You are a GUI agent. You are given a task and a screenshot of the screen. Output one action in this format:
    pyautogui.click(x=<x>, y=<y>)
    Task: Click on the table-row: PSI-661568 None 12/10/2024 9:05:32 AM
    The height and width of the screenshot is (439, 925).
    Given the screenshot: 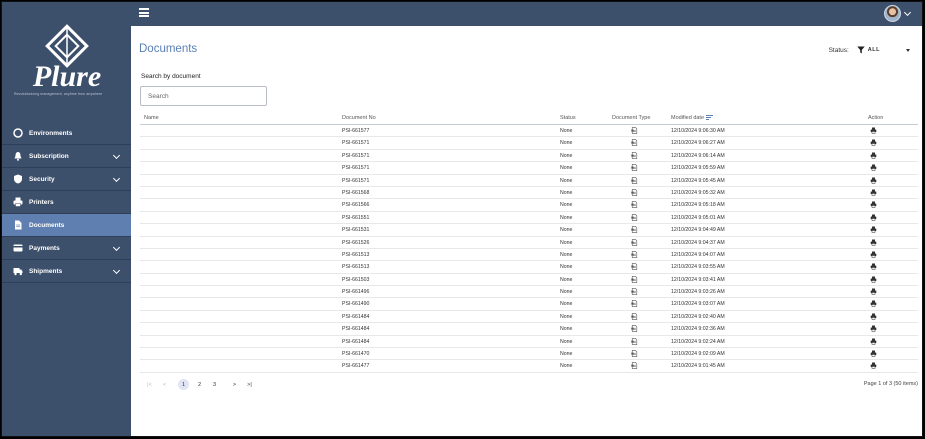 What is the action you would take?
    pyautogui.click(x=529, y=193)
    